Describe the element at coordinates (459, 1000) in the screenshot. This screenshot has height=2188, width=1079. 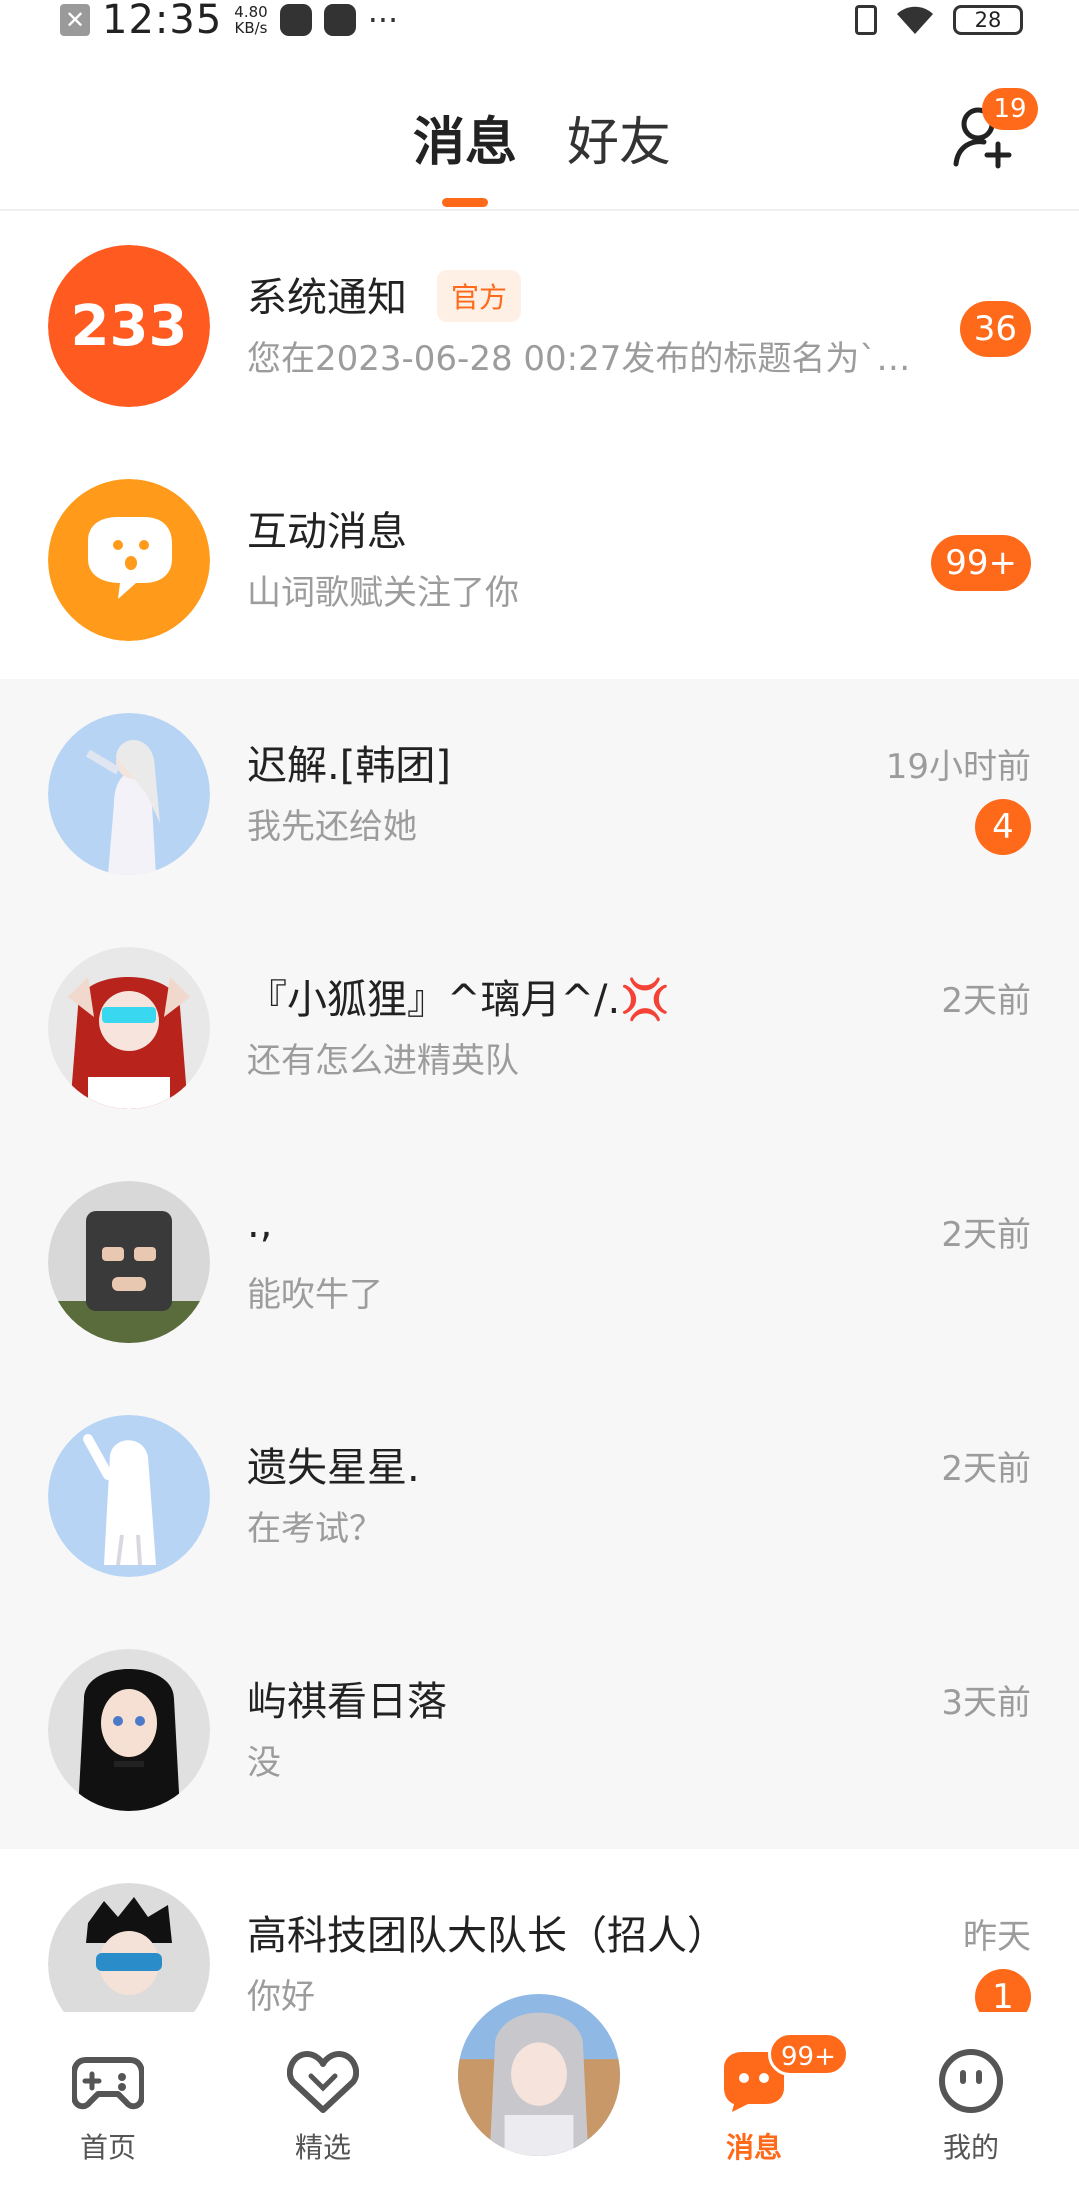
I see `conversation-title: 『小狐狸』^璃月^/.💢` at that location.